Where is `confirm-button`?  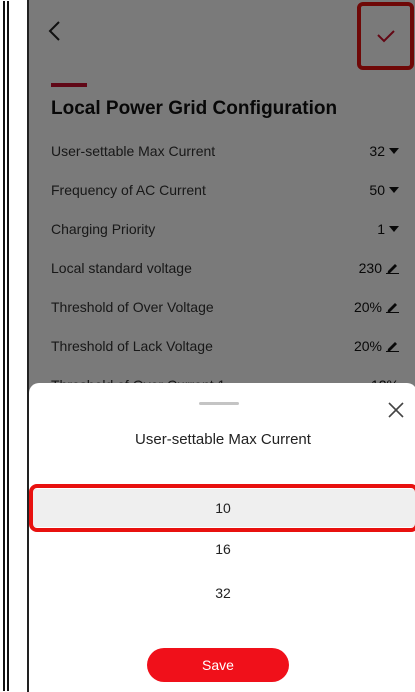
confirm-button is located at coordinates (385, 36).